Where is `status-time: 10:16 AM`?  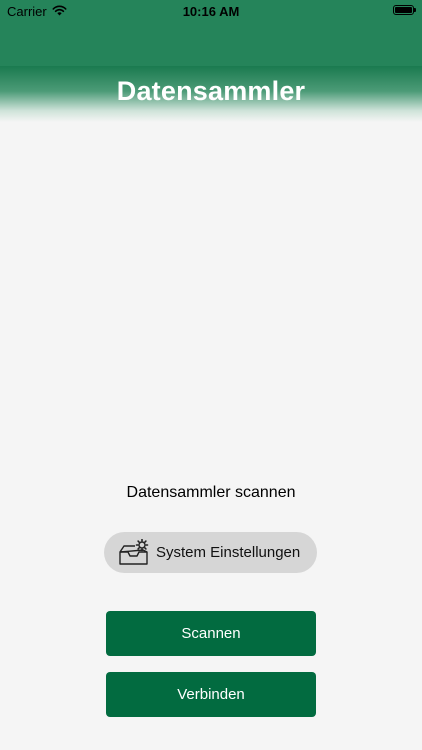
status-time: 10:16 AM is located at coordinates (211, 11).